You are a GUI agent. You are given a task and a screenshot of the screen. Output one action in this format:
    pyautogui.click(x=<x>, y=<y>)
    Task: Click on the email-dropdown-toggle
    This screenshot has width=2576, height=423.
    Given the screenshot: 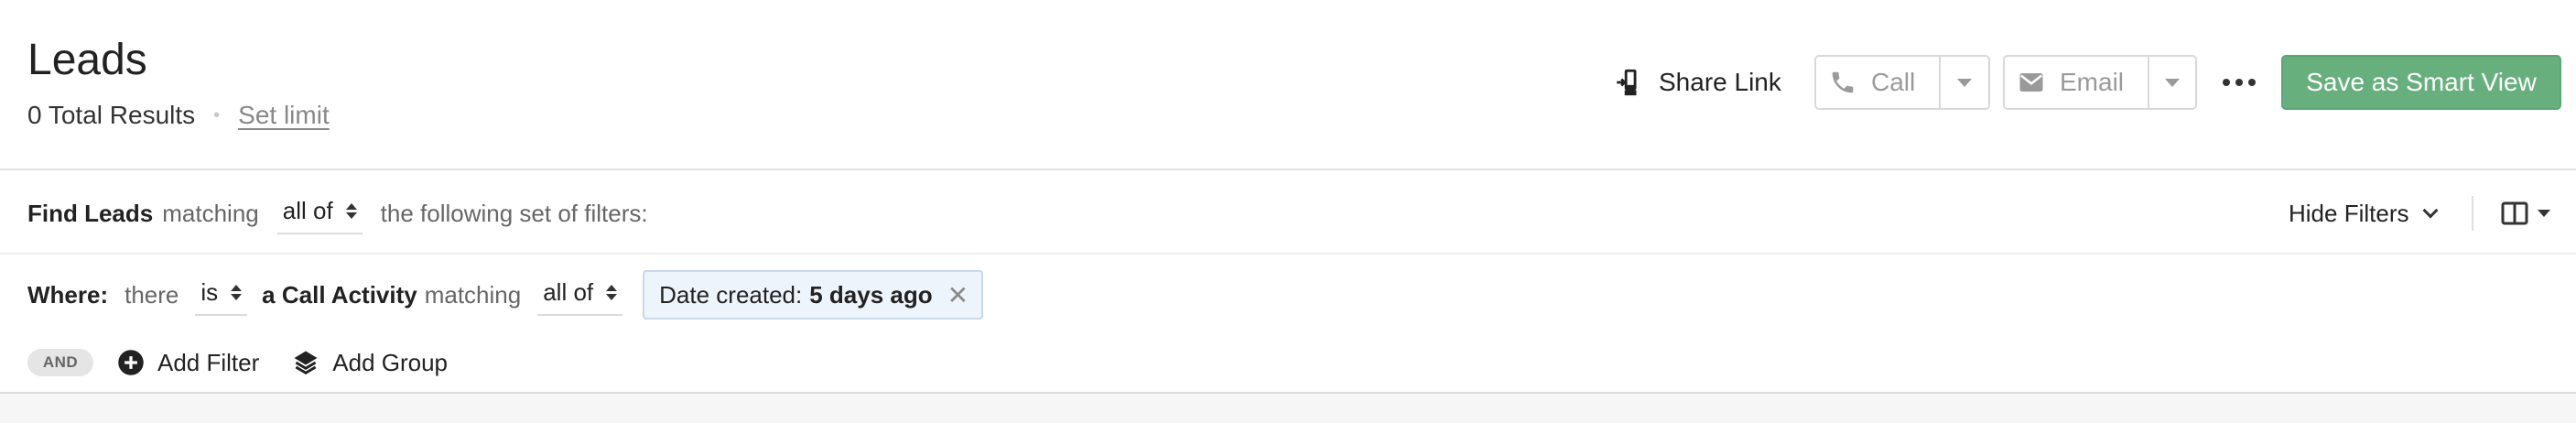 What is the action you would take?
    pyautogui.click(x=2172, y=82)
    